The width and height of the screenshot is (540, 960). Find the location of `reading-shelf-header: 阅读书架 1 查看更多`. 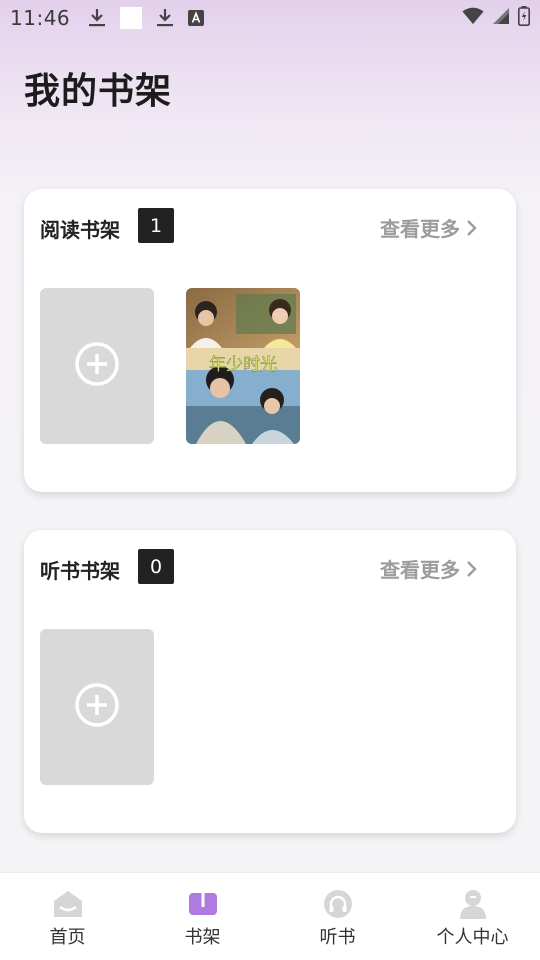

reading-shelf-header: 阅读书架 1 查看更多 is located at coordinates (270, 226).